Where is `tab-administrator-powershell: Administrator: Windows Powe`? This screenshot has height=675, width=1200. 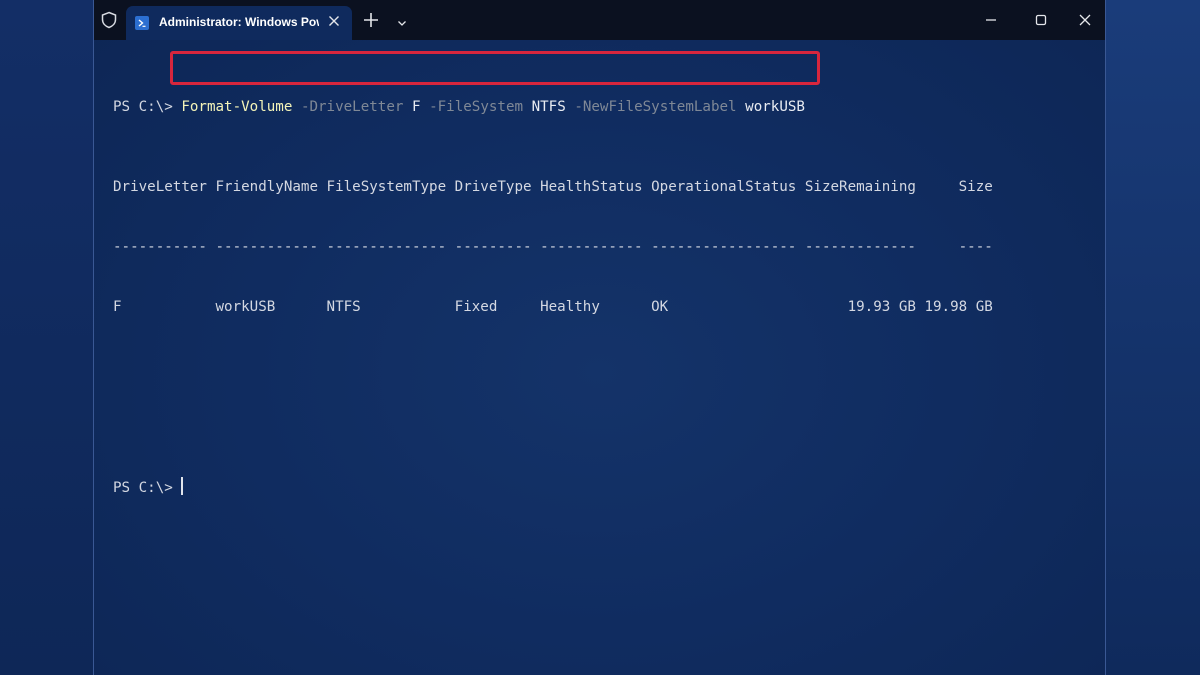
tab-administrator-powershell: Administrator: Windows Powe is located at coordinates (239, 23).